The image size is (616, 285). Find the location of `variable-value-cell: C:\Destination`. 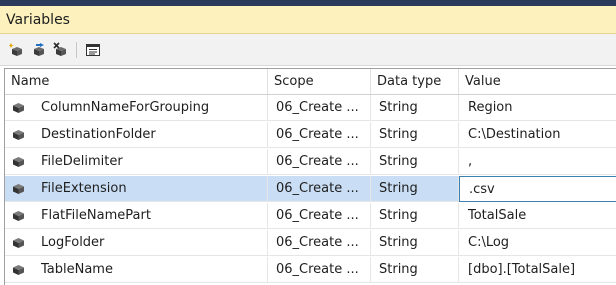

variable-value-cell: C:\Destination is located at coordinates (537, 135).